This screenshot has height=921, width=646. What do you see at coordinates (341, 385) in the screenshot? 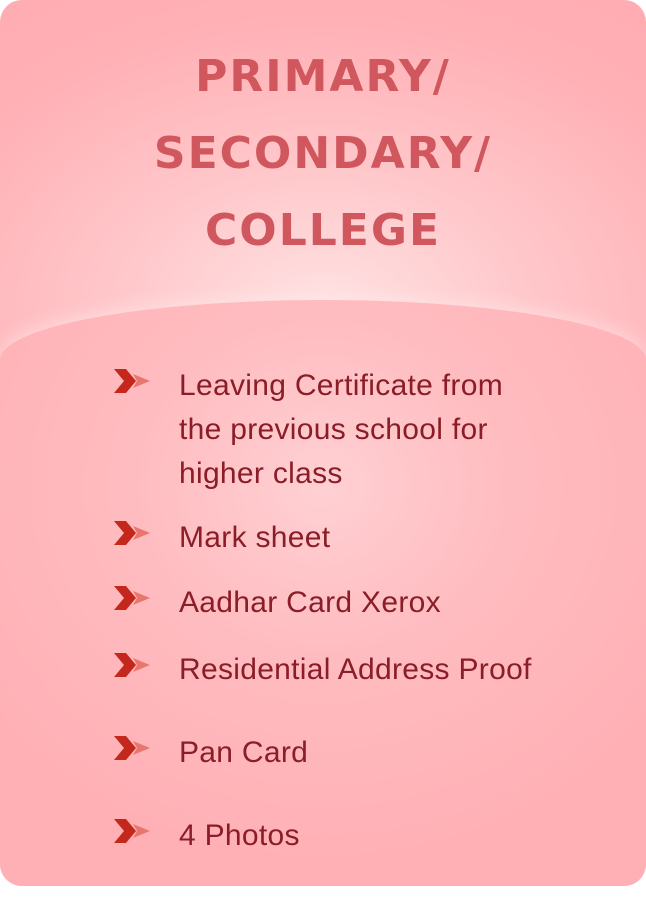
I see `label-line-1: Leaving Certificate from` at bounding box center [341, 385].